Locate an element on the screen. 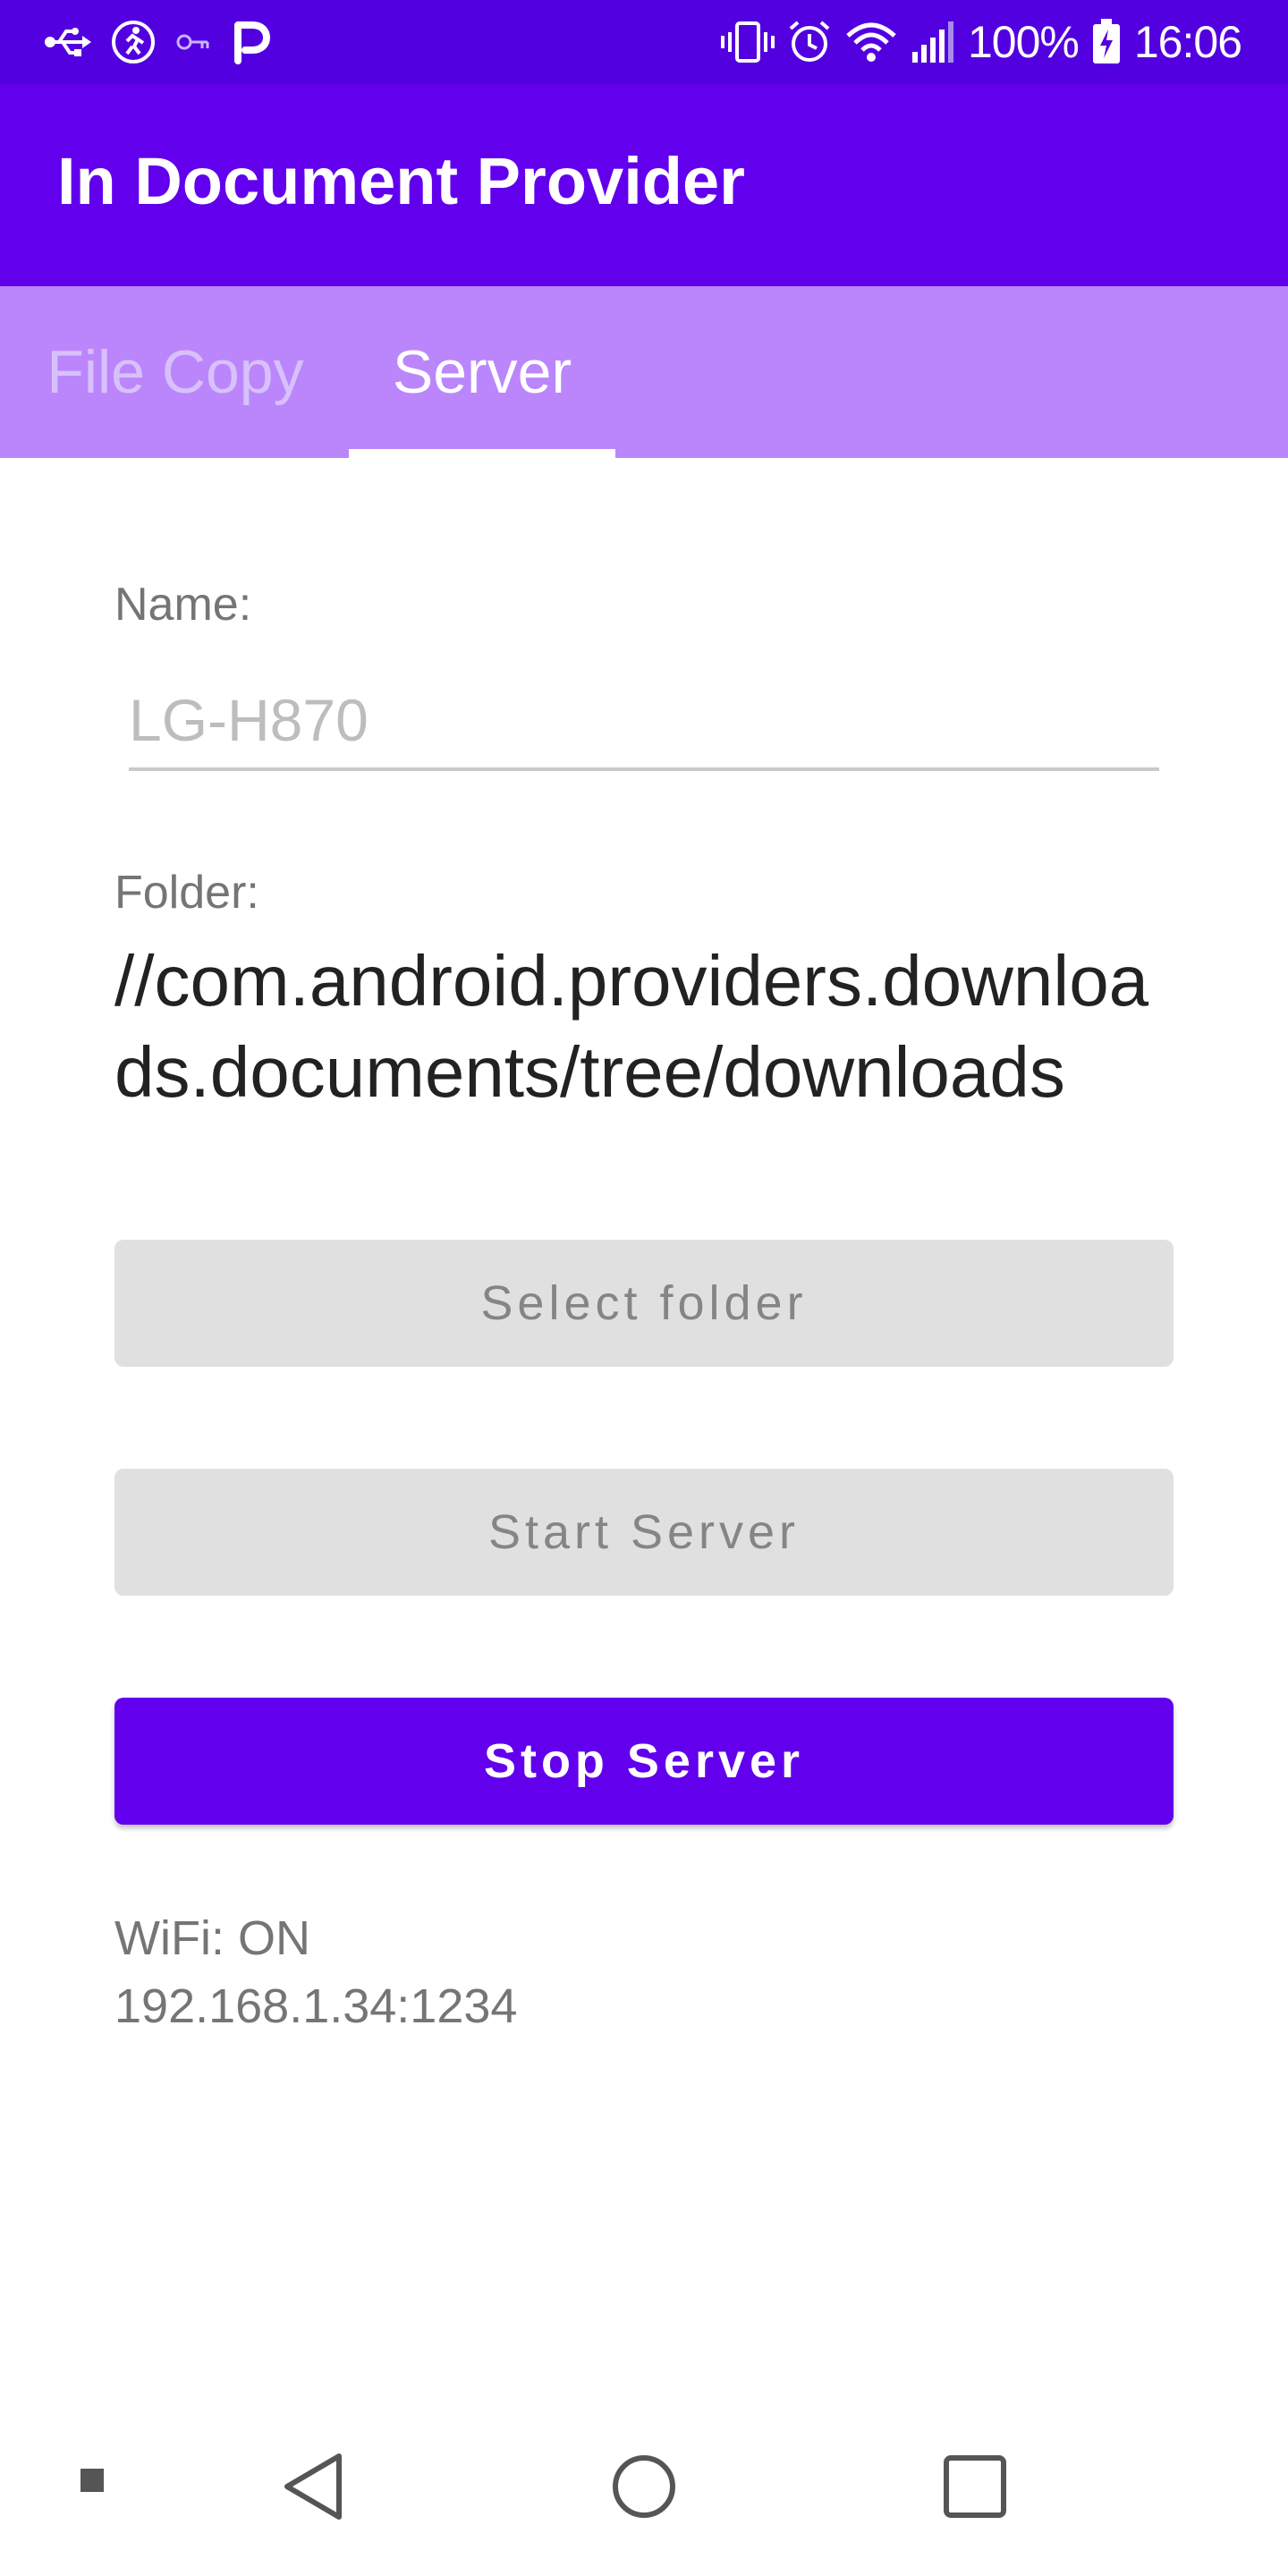 This screenshot has width=1288, height=2576. vibrate-icon is located at coordinates (747, 42).